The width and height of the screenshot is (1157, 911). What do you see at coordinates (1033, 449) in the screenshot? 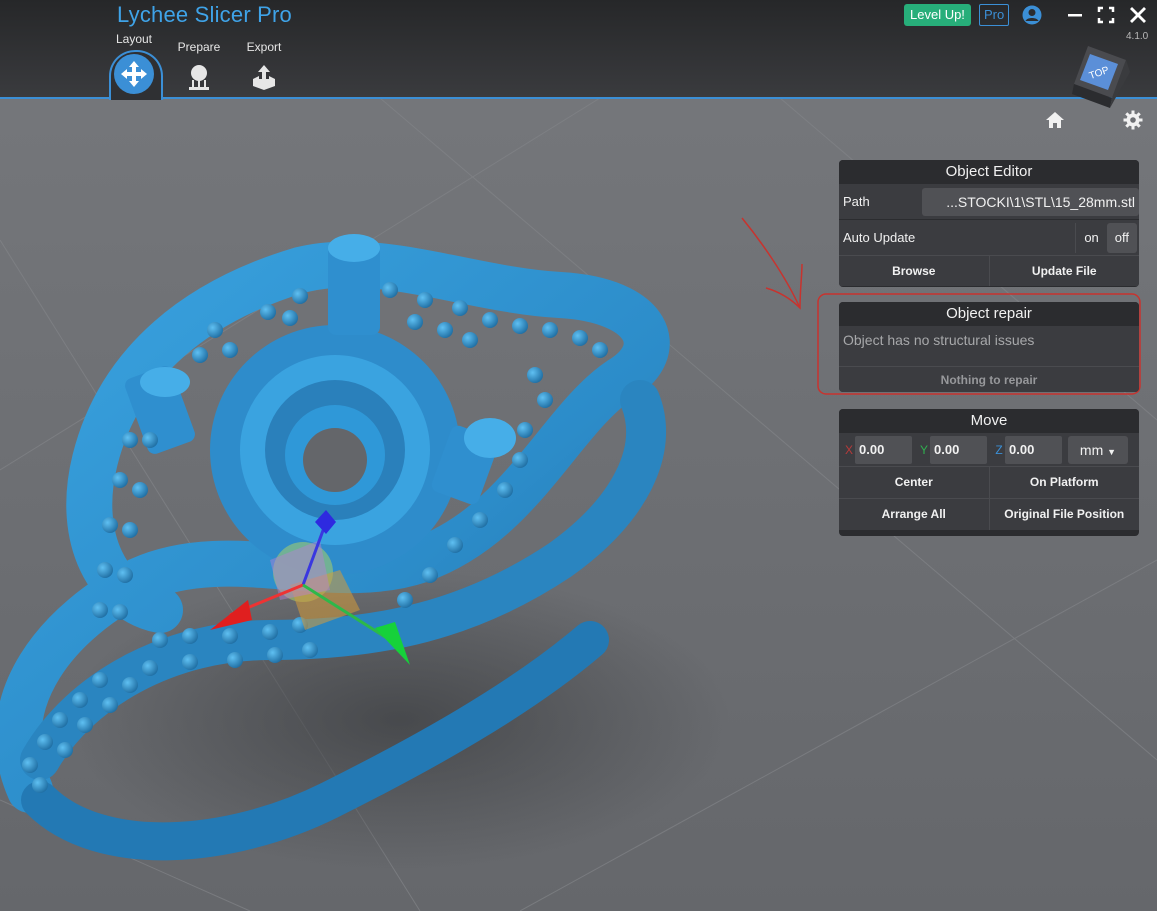
I see `z-position-input: 0.00` at bounding box center [1033, 449].